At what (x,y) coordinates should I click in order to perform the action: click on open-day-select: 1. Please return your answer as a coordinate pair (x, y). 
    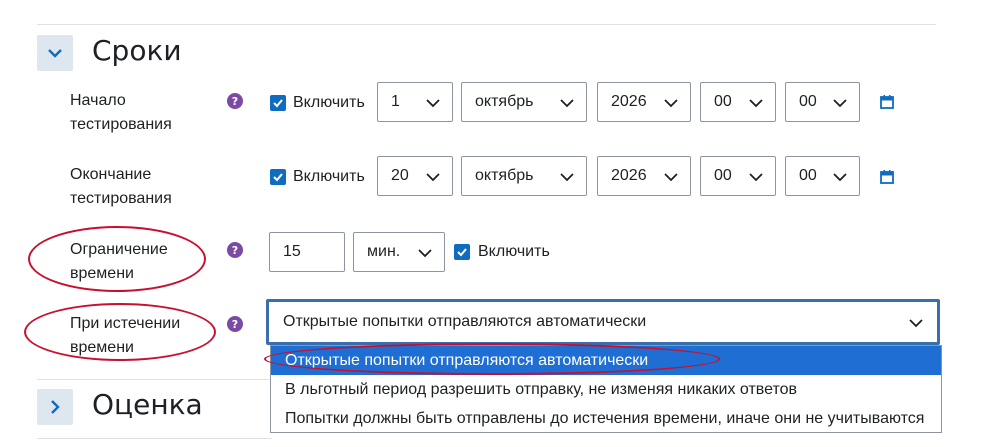
    Looking at the image, I should click on (415, 102).